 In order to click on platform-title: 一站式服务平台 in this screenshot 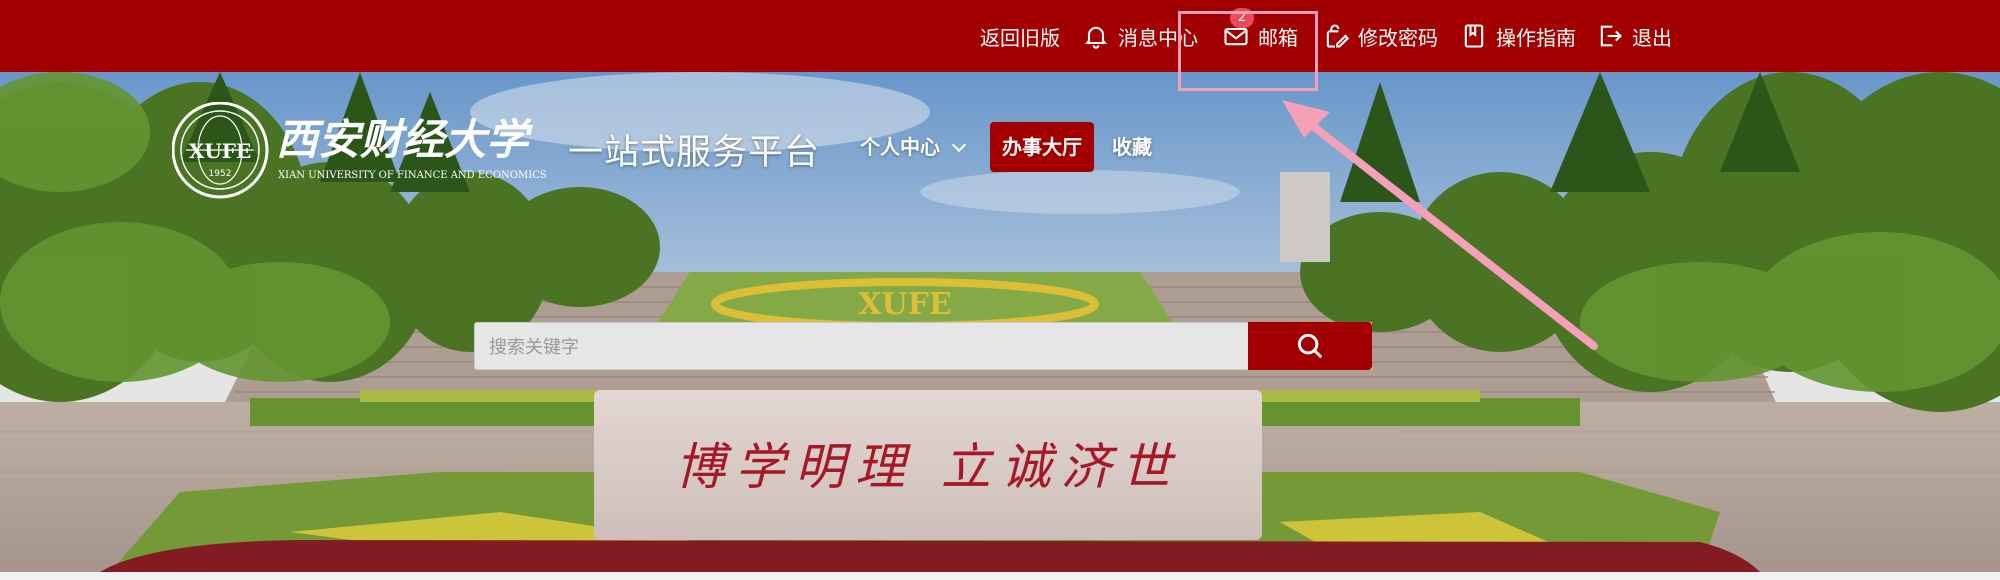, I will do `click(694, 153)`.